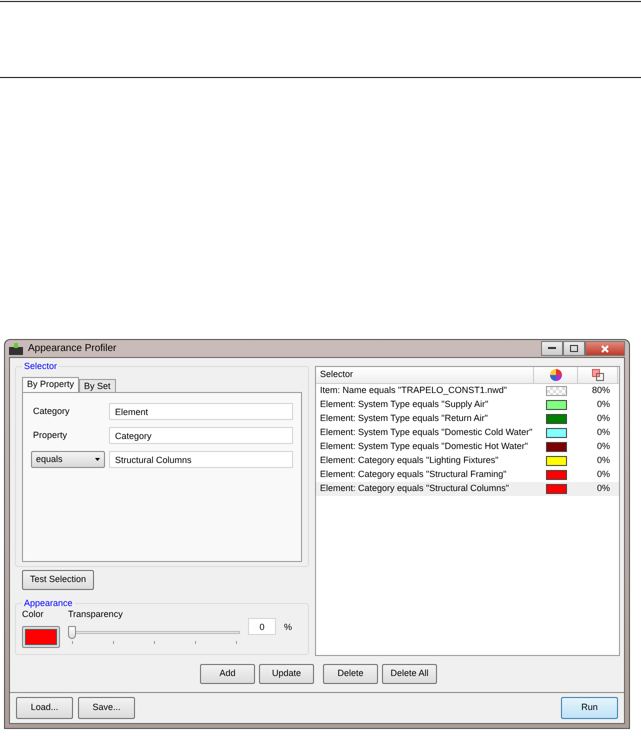  I want to click on field-label: Property, so click(50, 435).